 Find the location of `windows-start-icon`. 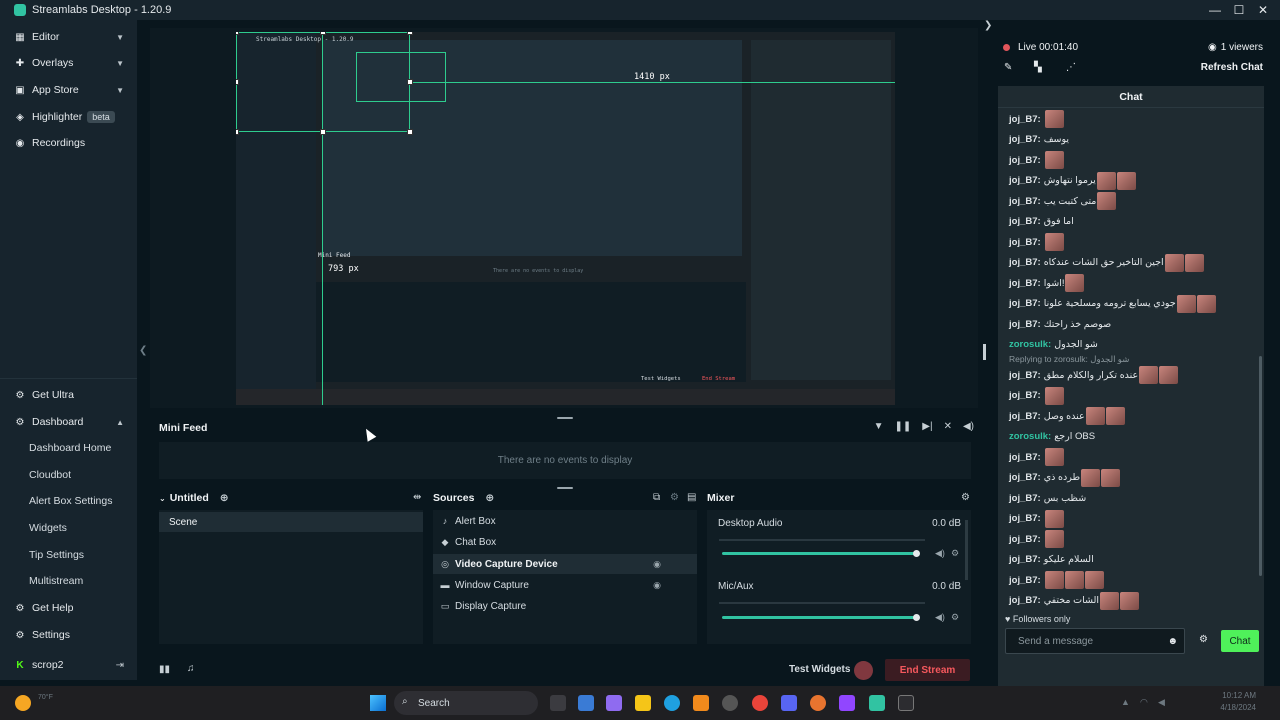

windows-start-icon is located at coordinates (378, 703).